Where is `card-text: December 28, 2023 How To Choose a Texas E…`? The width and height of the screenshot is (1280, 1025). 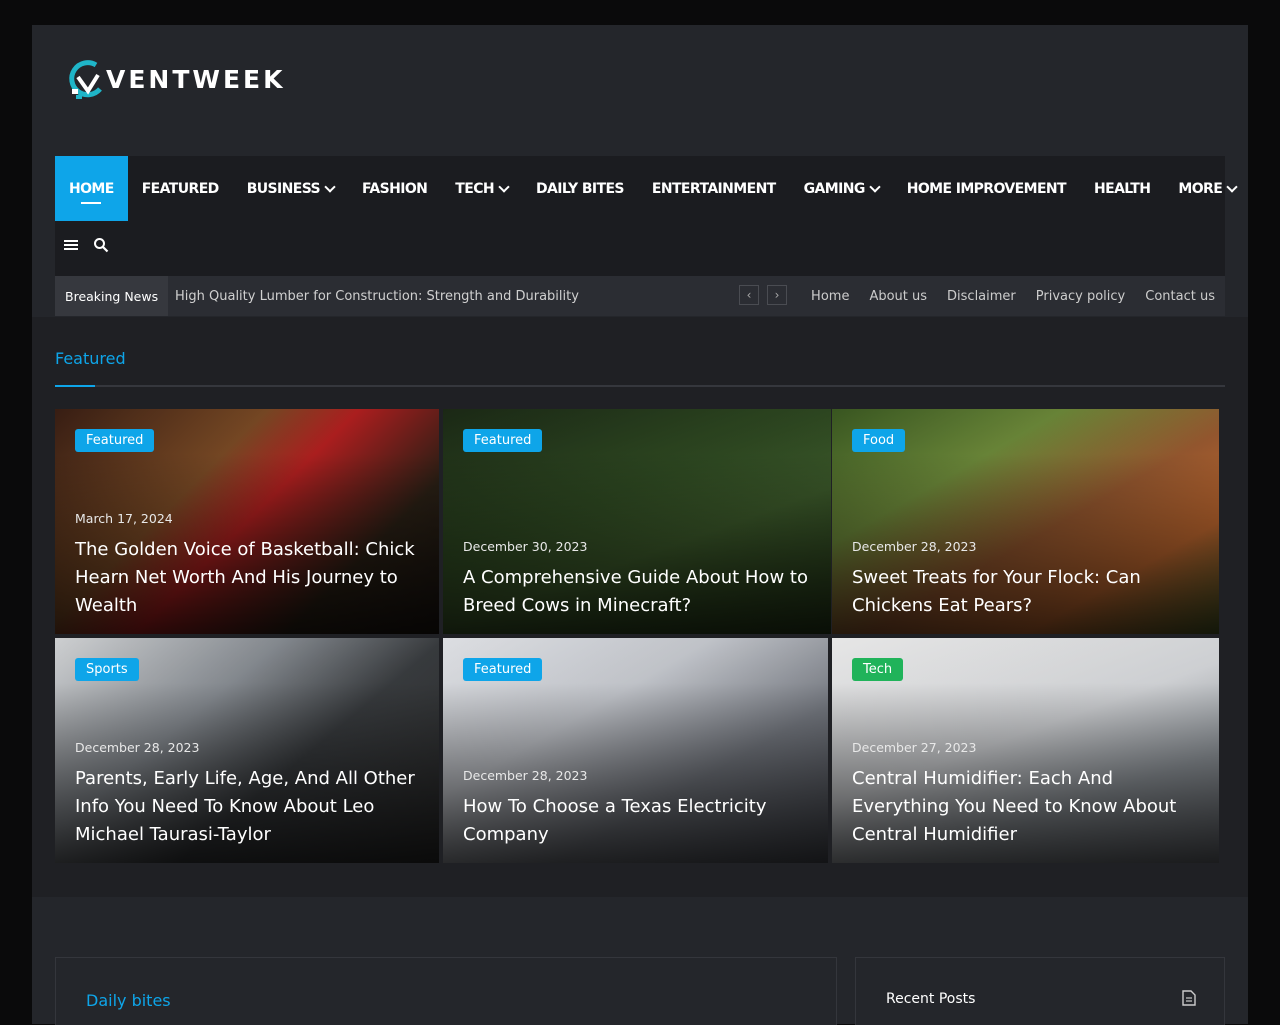 card-text: December 28, 2023 How To Choose a Texas E… is located at coordinates (635, 808).